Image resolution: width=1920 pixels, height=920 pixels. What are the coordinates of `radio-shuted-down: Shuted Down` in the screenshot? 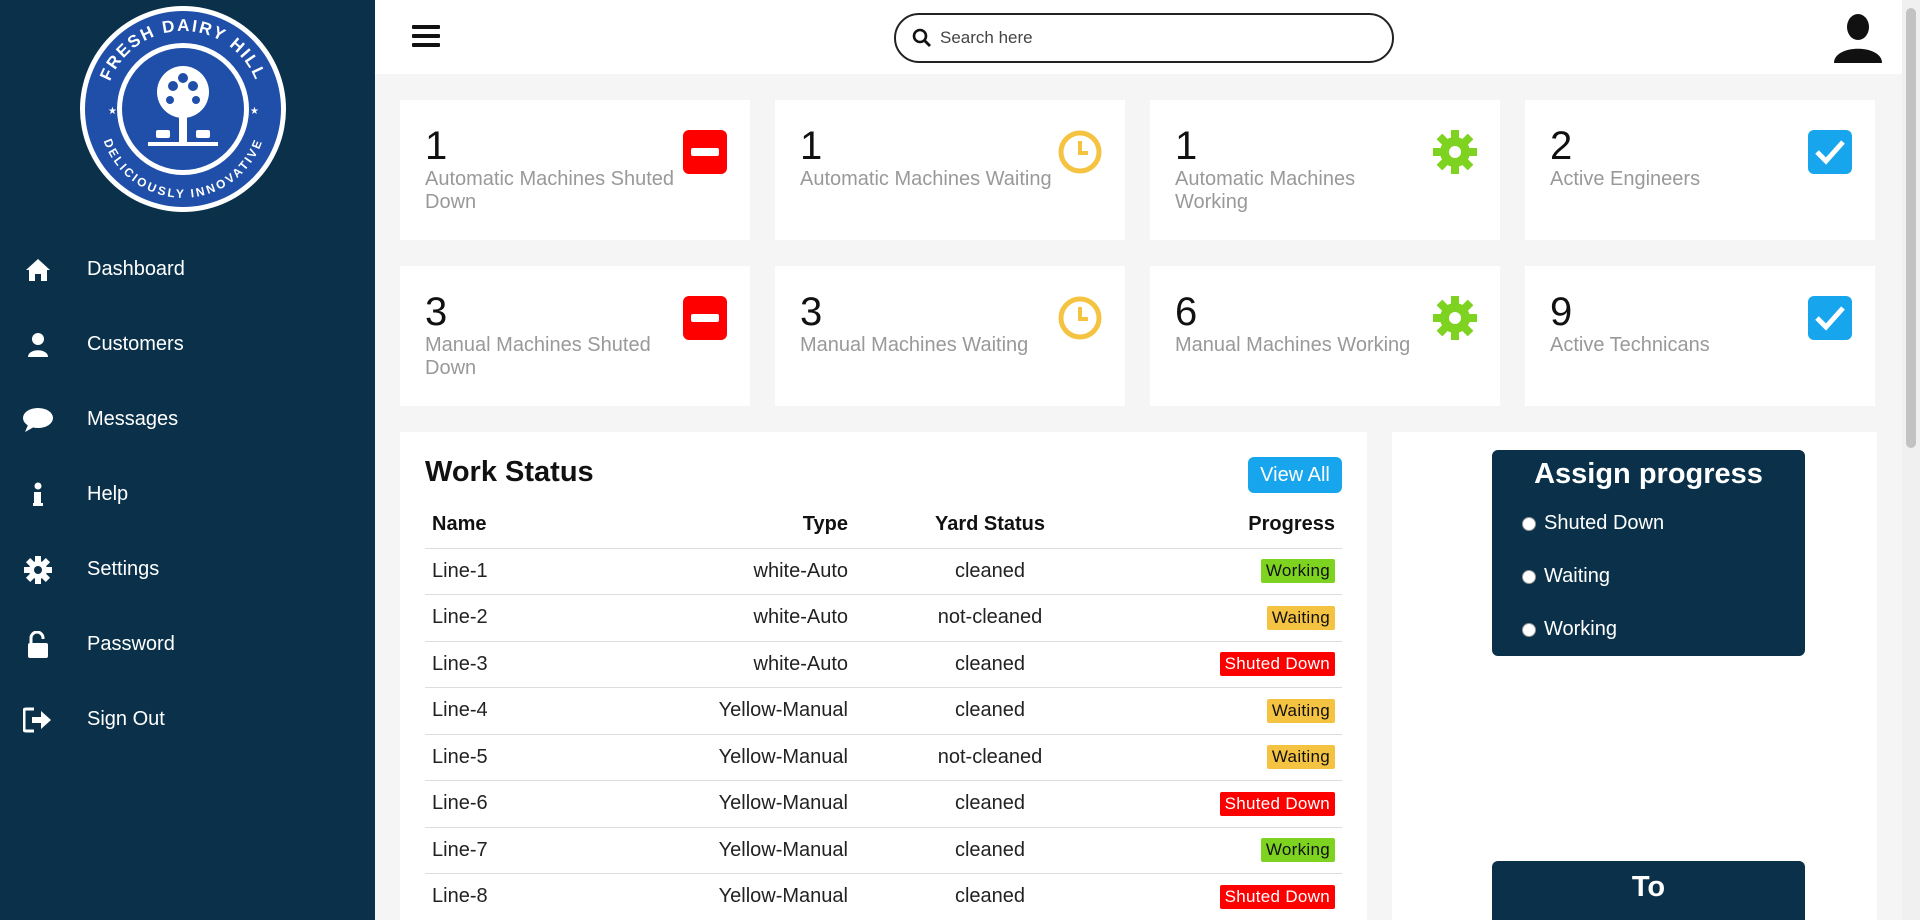 It's located at (1593, 523).